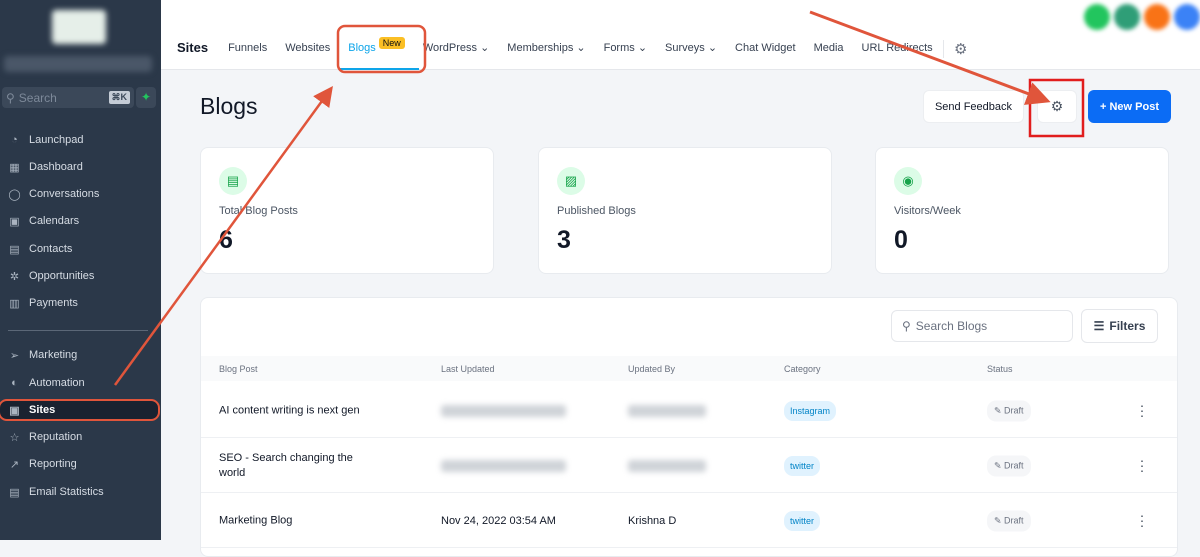  I want to click on sidebar-item-label: Opportunities, so click(62, 276).